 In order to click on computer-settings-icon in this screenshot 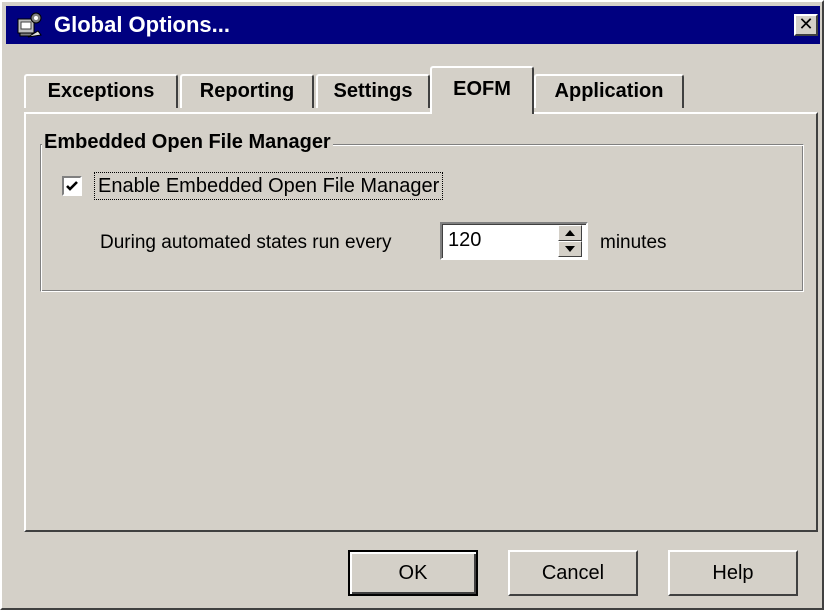, I will do `click(30, 25)`.